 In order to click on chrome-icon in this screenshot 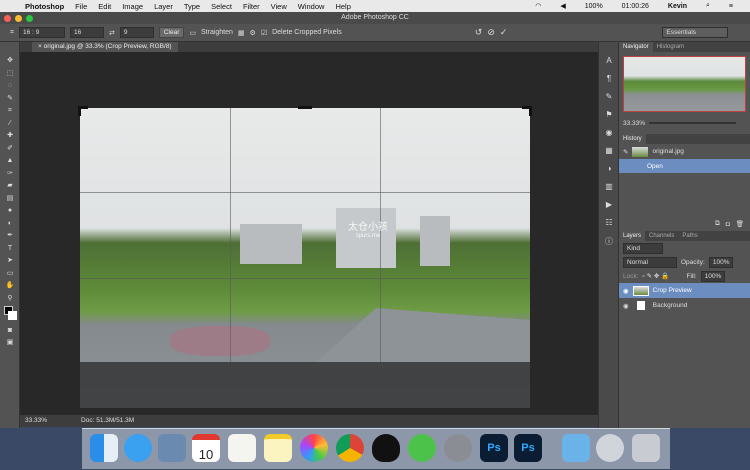, I will do `click(350, 448)`.